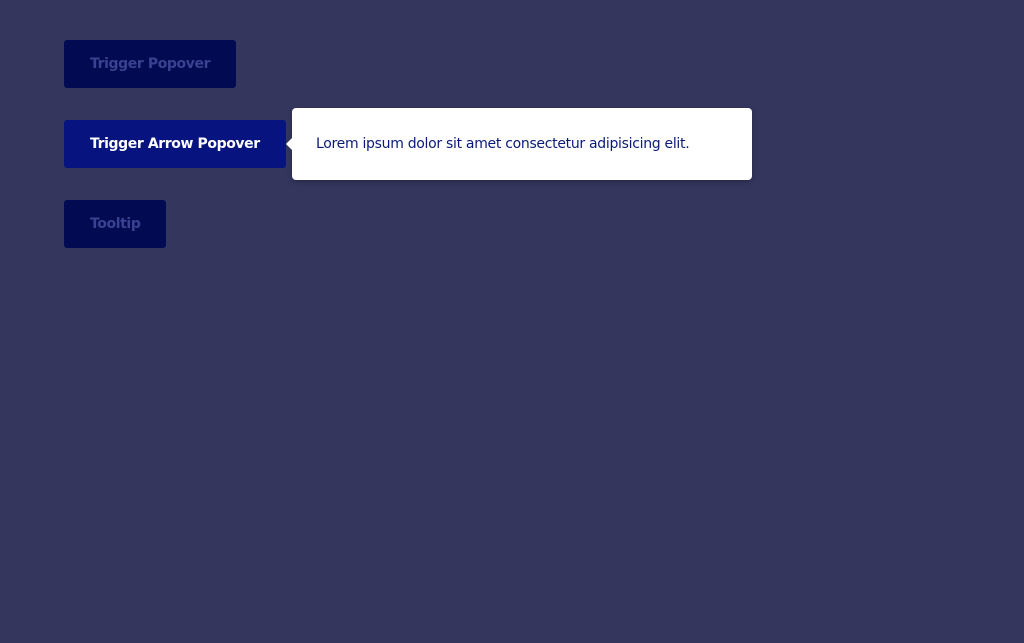 This screenshot has width=1024, height=643. I want to click on tooltip-button: Tooltip, so click(115, 224).